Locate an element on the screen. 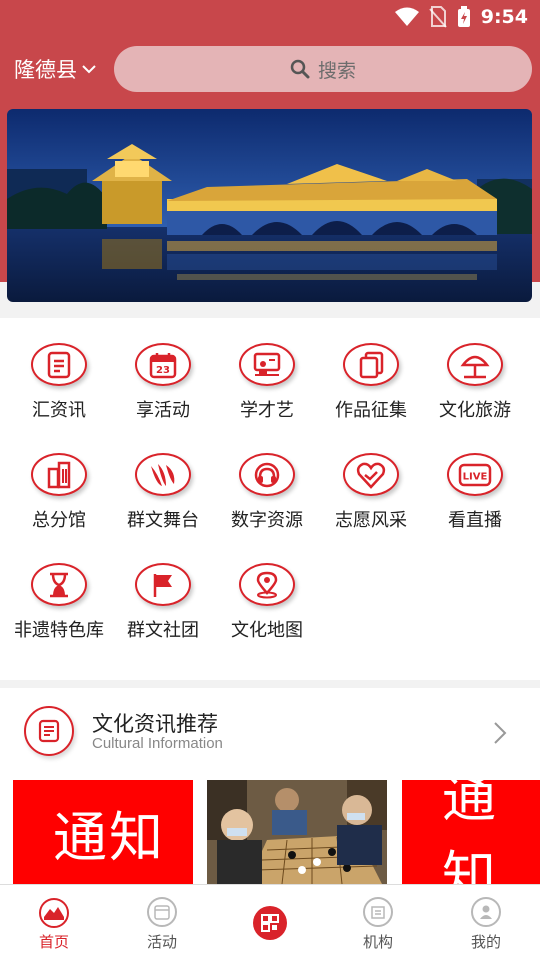 The width and height of the screenshot is (540, 960). svg-text: 23 is located at coordinates (163, 370).